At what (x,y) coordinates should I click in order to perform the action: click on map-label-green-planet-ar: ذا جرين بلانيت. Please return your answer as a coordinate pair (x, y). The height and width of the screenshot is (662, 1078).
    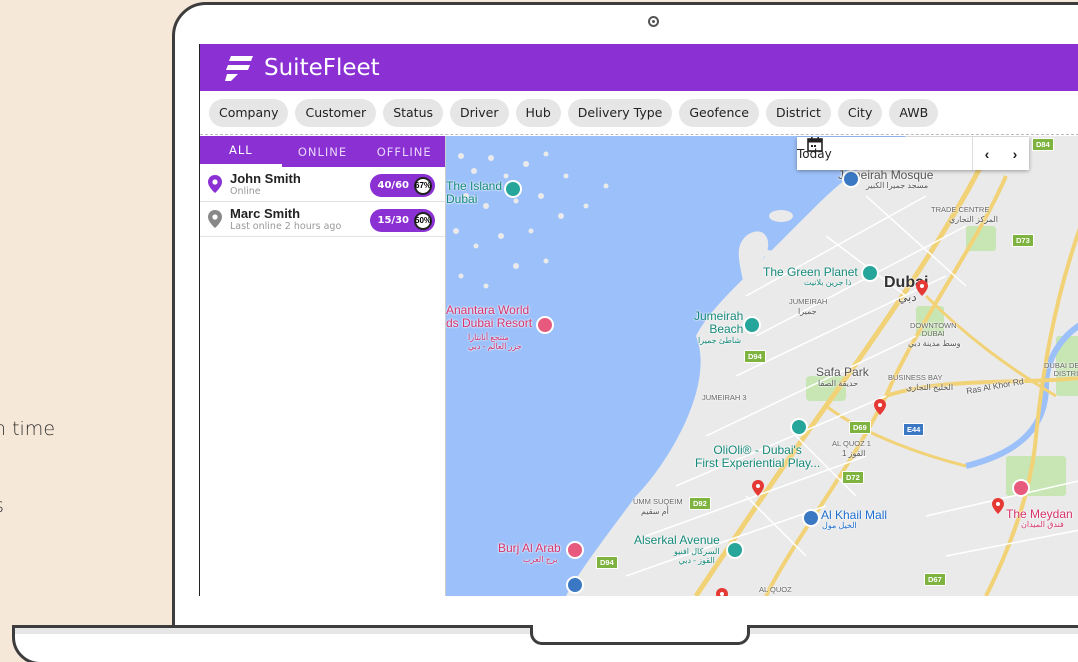
    Looking at the image, I should click on (828, 282).